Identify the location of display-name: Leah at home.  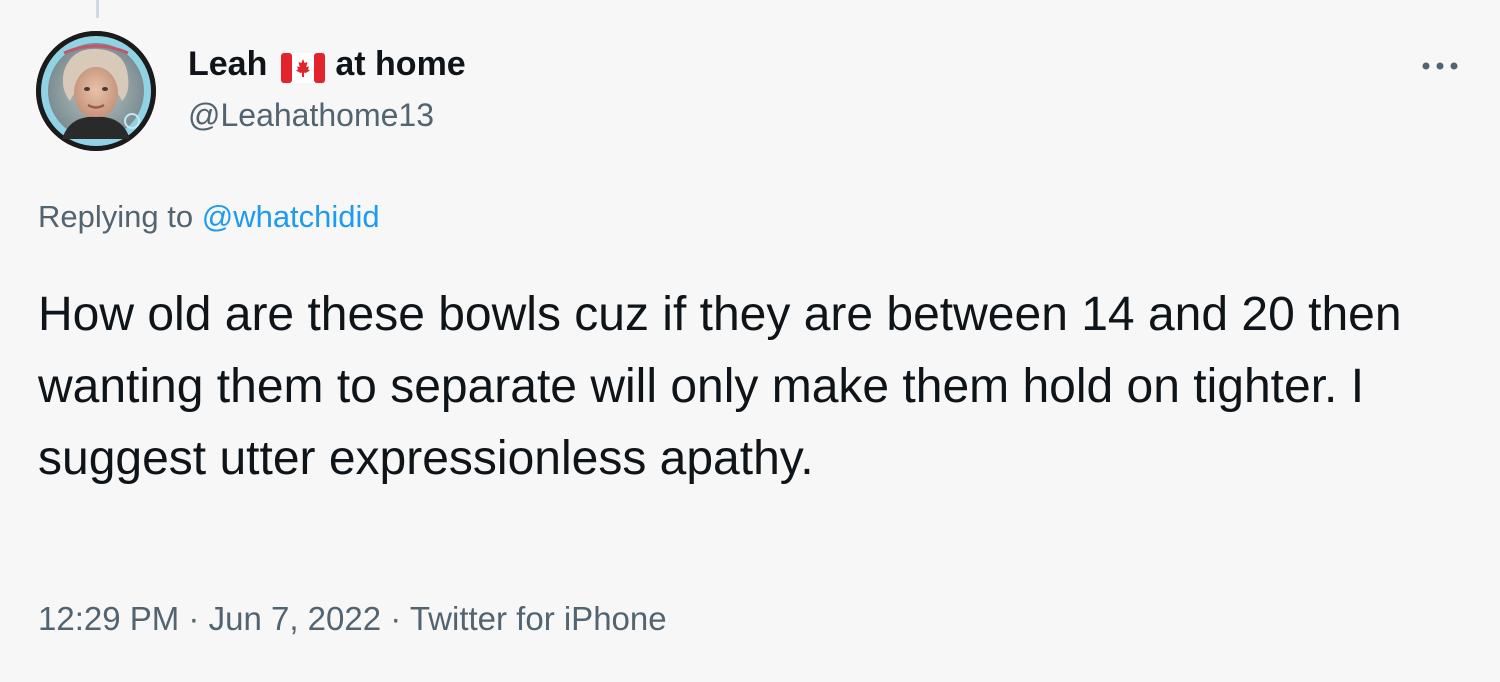
(327, 64).